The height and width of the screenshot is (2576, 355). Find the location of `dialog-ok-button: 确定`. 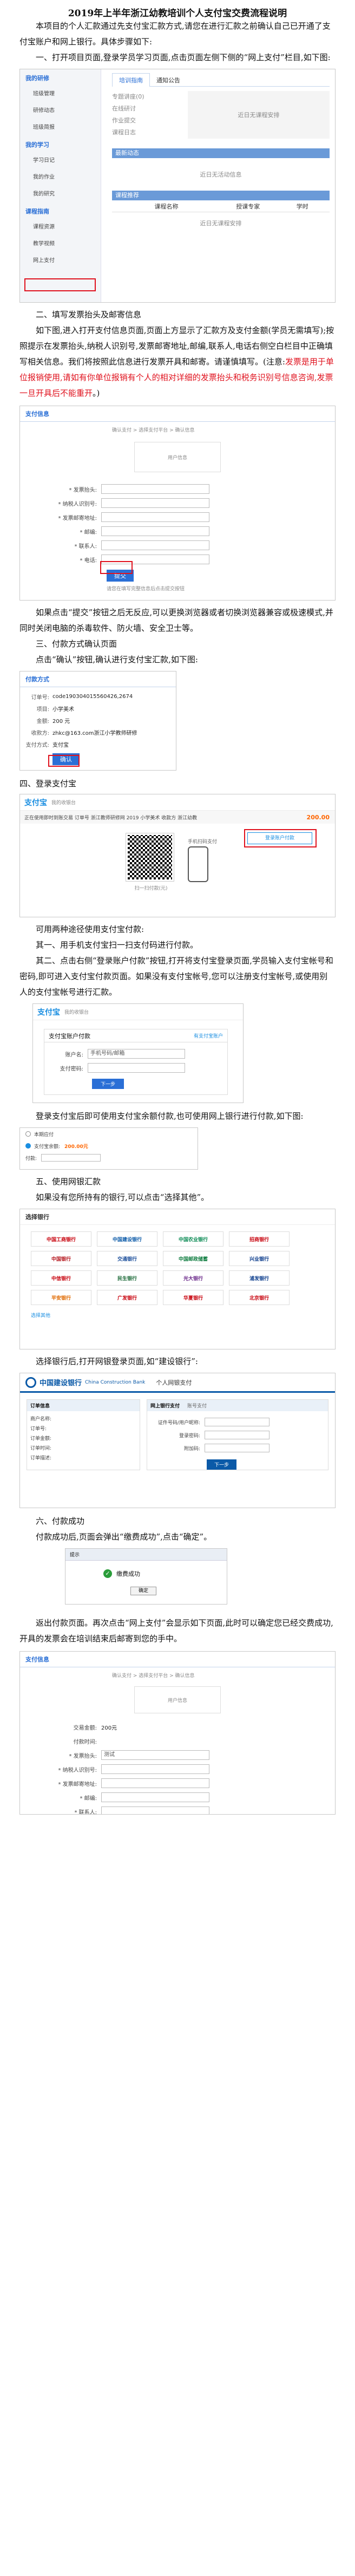

dialog-ok-button: 确定 is located at coordinates (143, 1591).